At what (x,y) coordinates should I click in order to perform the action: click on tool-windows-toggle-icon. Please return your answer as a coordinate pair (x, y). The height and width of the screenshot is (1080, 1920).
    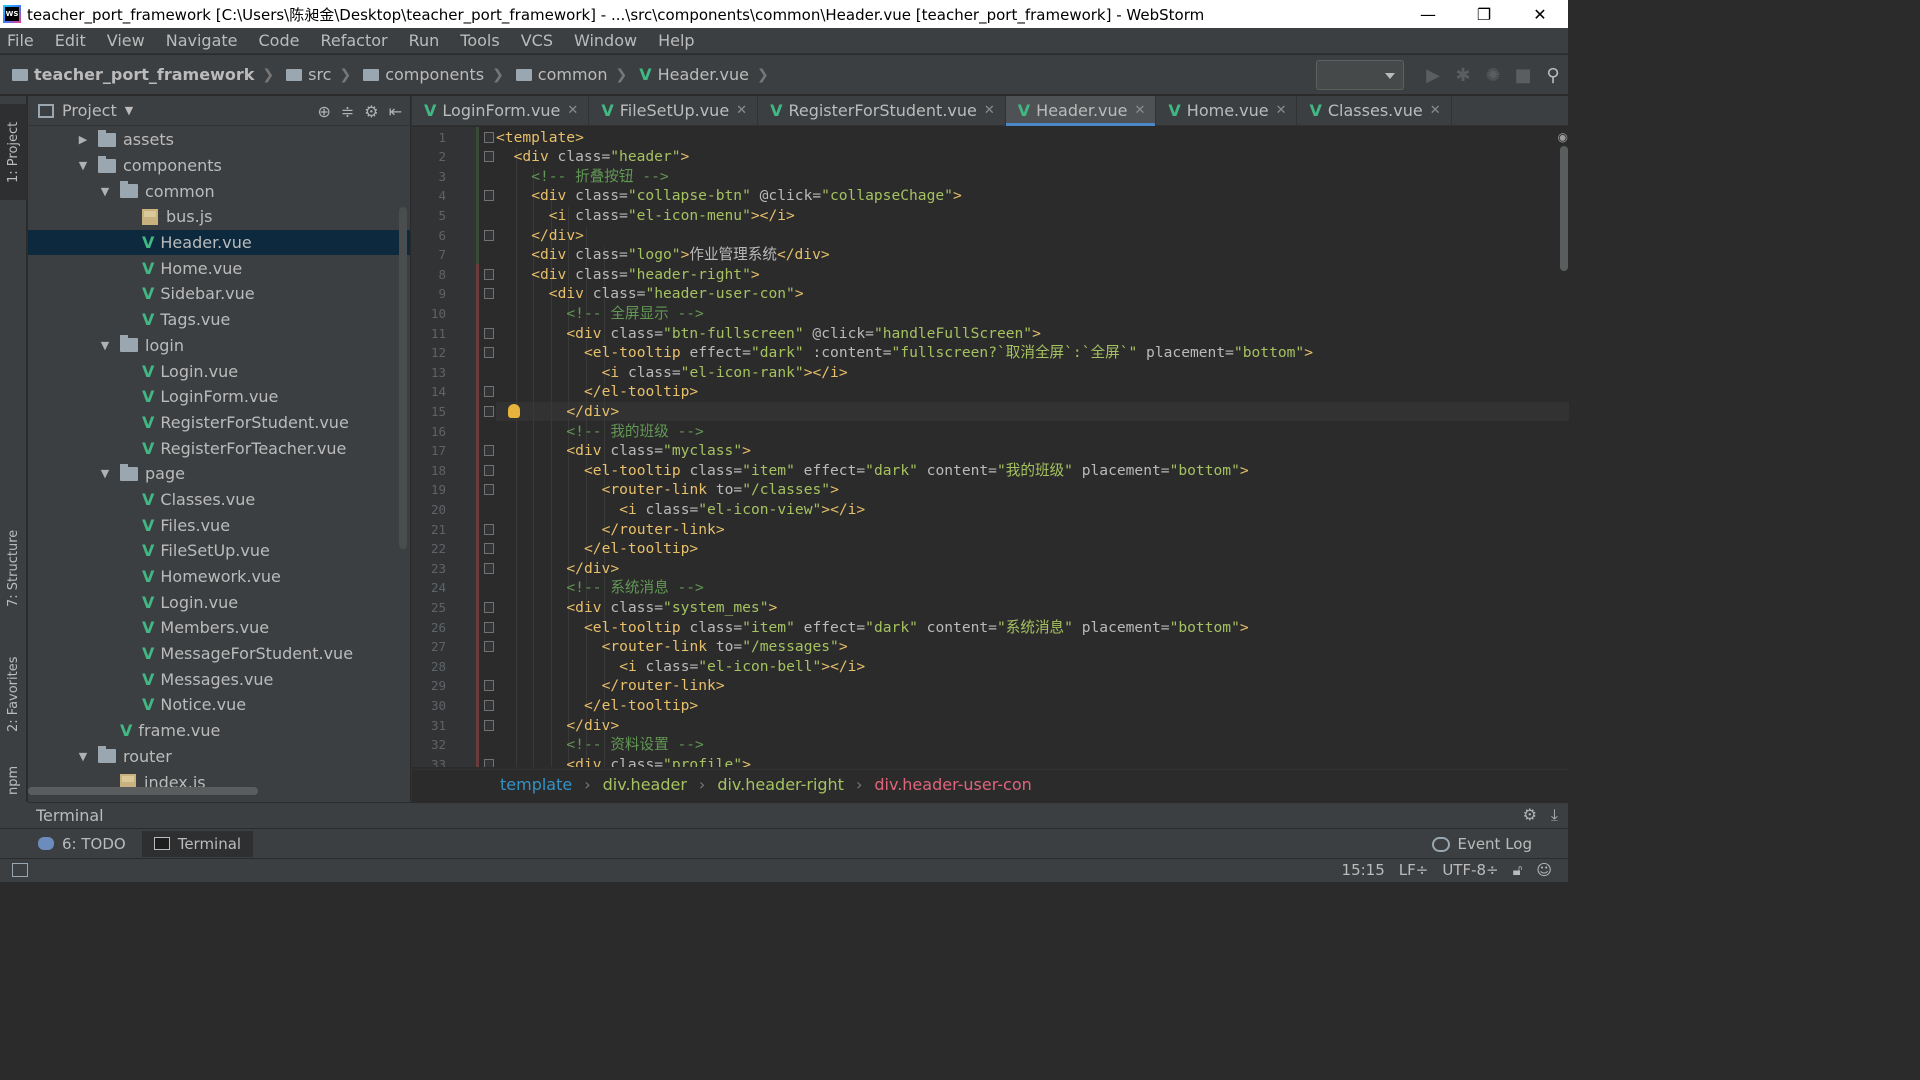
    Looking at the image, I should click on (20, 870).